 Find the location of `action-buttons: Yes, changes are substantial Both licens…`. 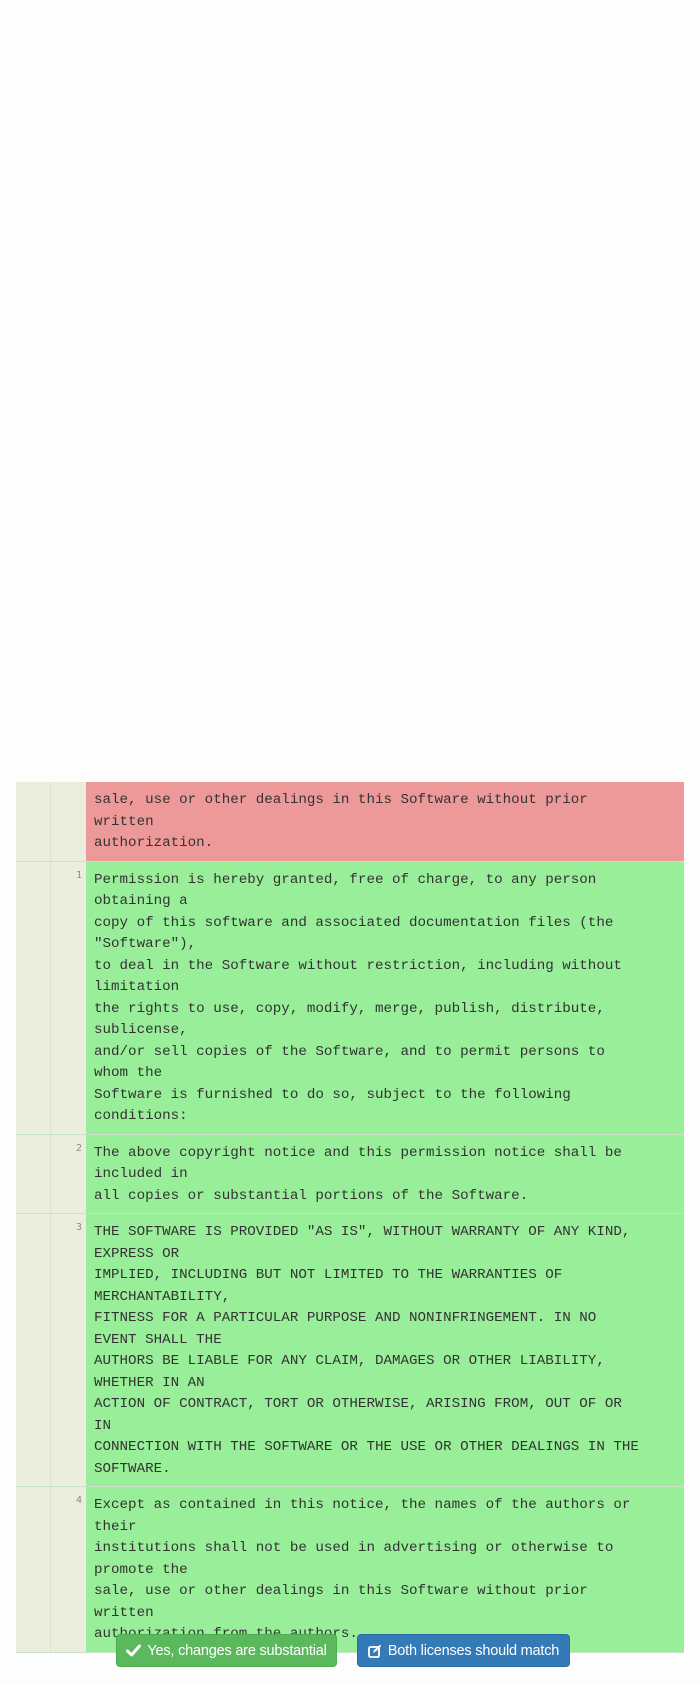

action-buttons: Yes, changes are substantial Both licens… is located at coordinates (350, 1651).